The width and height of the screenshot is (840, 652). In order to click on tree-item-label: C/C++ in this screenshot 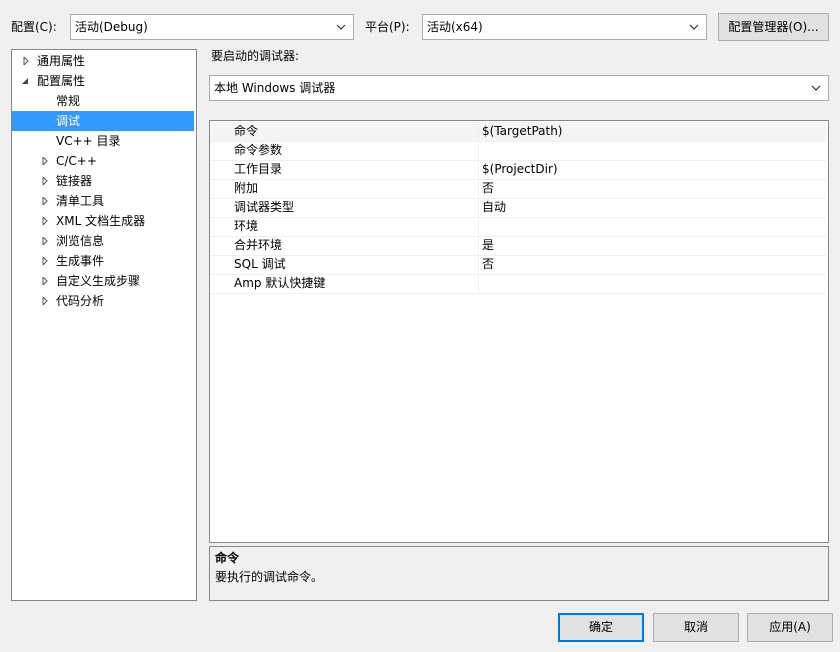, I will do `click(76, 161)`.